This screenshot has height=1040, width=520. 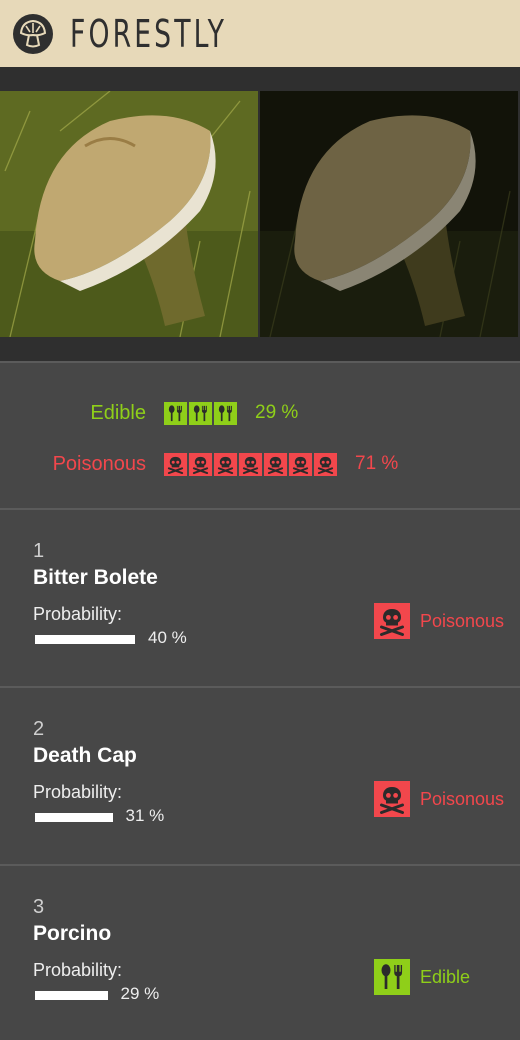 What do you see at coordinates (167, 637) in the screenshot?
I see `probability-percent: 40 %` at bounding box center [167, 637].